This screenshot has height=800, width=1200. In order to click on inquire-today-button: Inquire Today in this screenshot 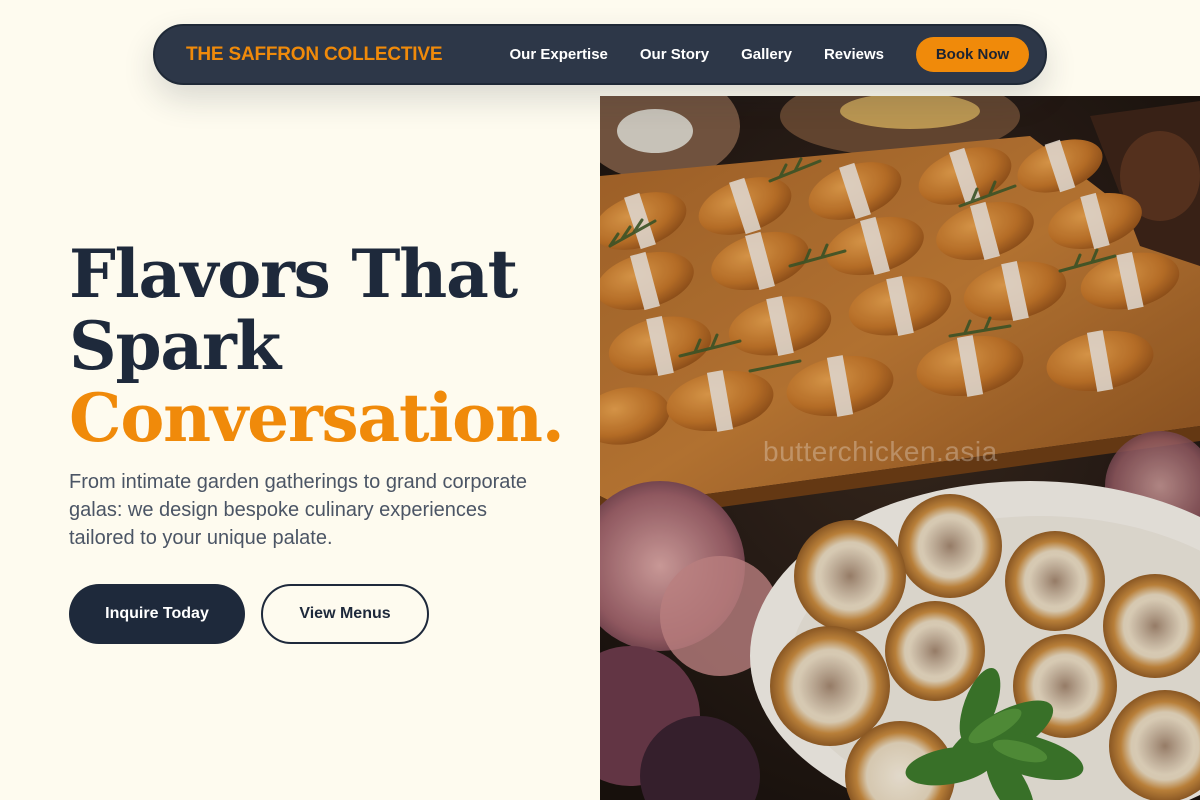, I will do `click(157, 614)`.